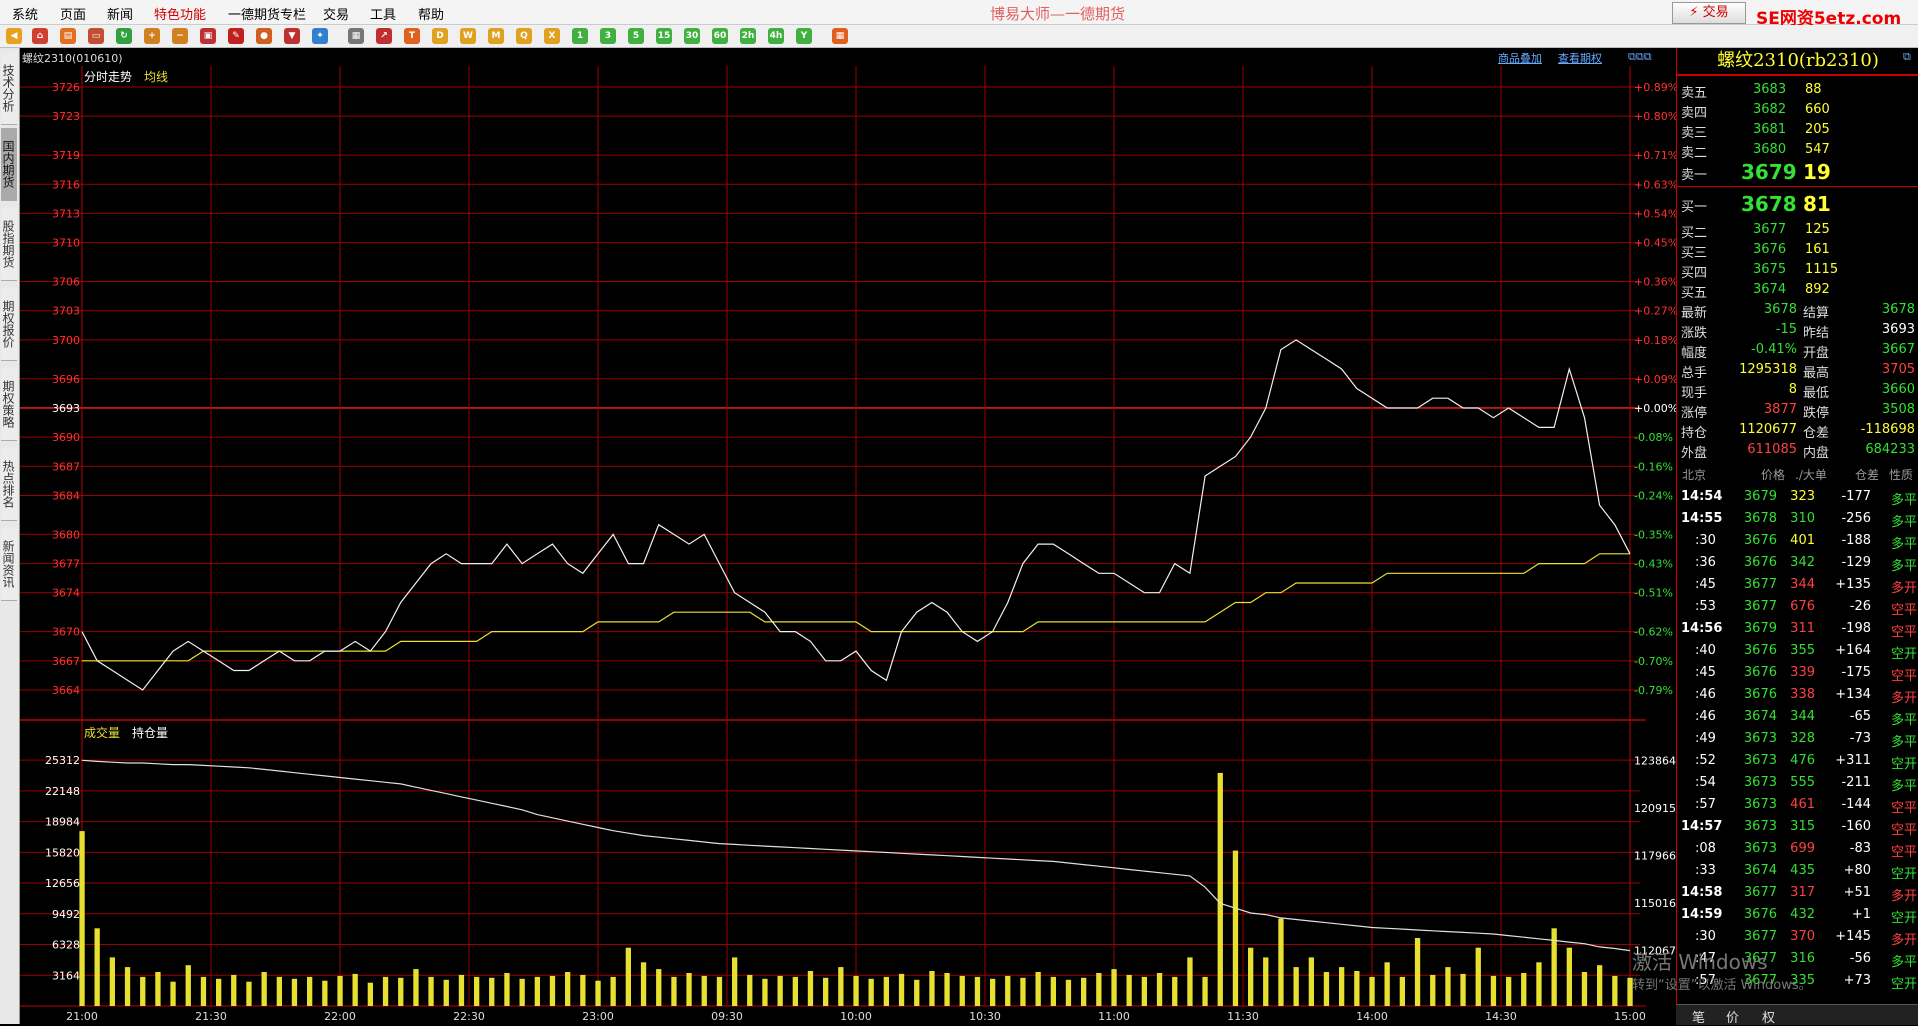  Describe the element at coordinates (1898, 389) in the screenshot. I see `stat-value: 3660` at that location.